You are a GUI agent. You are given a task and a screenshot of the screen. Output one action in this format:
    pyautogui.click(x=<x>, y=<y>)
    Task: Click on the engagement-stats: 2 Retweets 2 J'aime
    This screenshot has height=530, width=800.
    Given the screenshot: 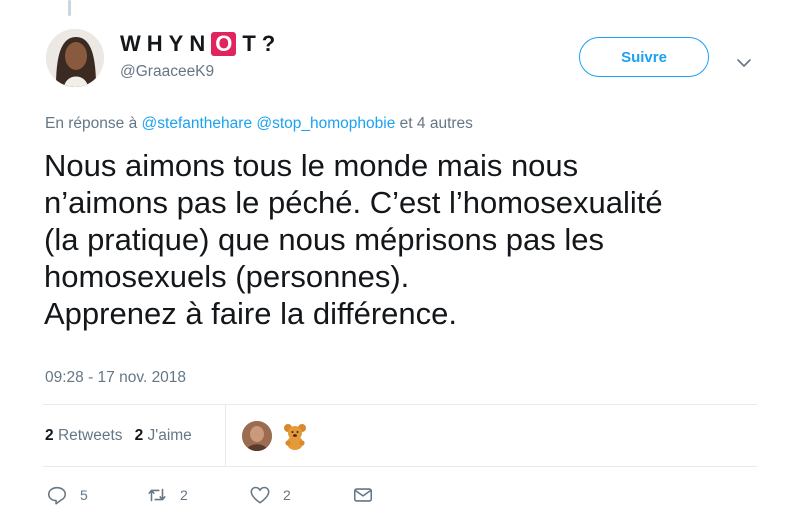 What is the action you would take?
    pyautogui.click(x=118, y=436)
    